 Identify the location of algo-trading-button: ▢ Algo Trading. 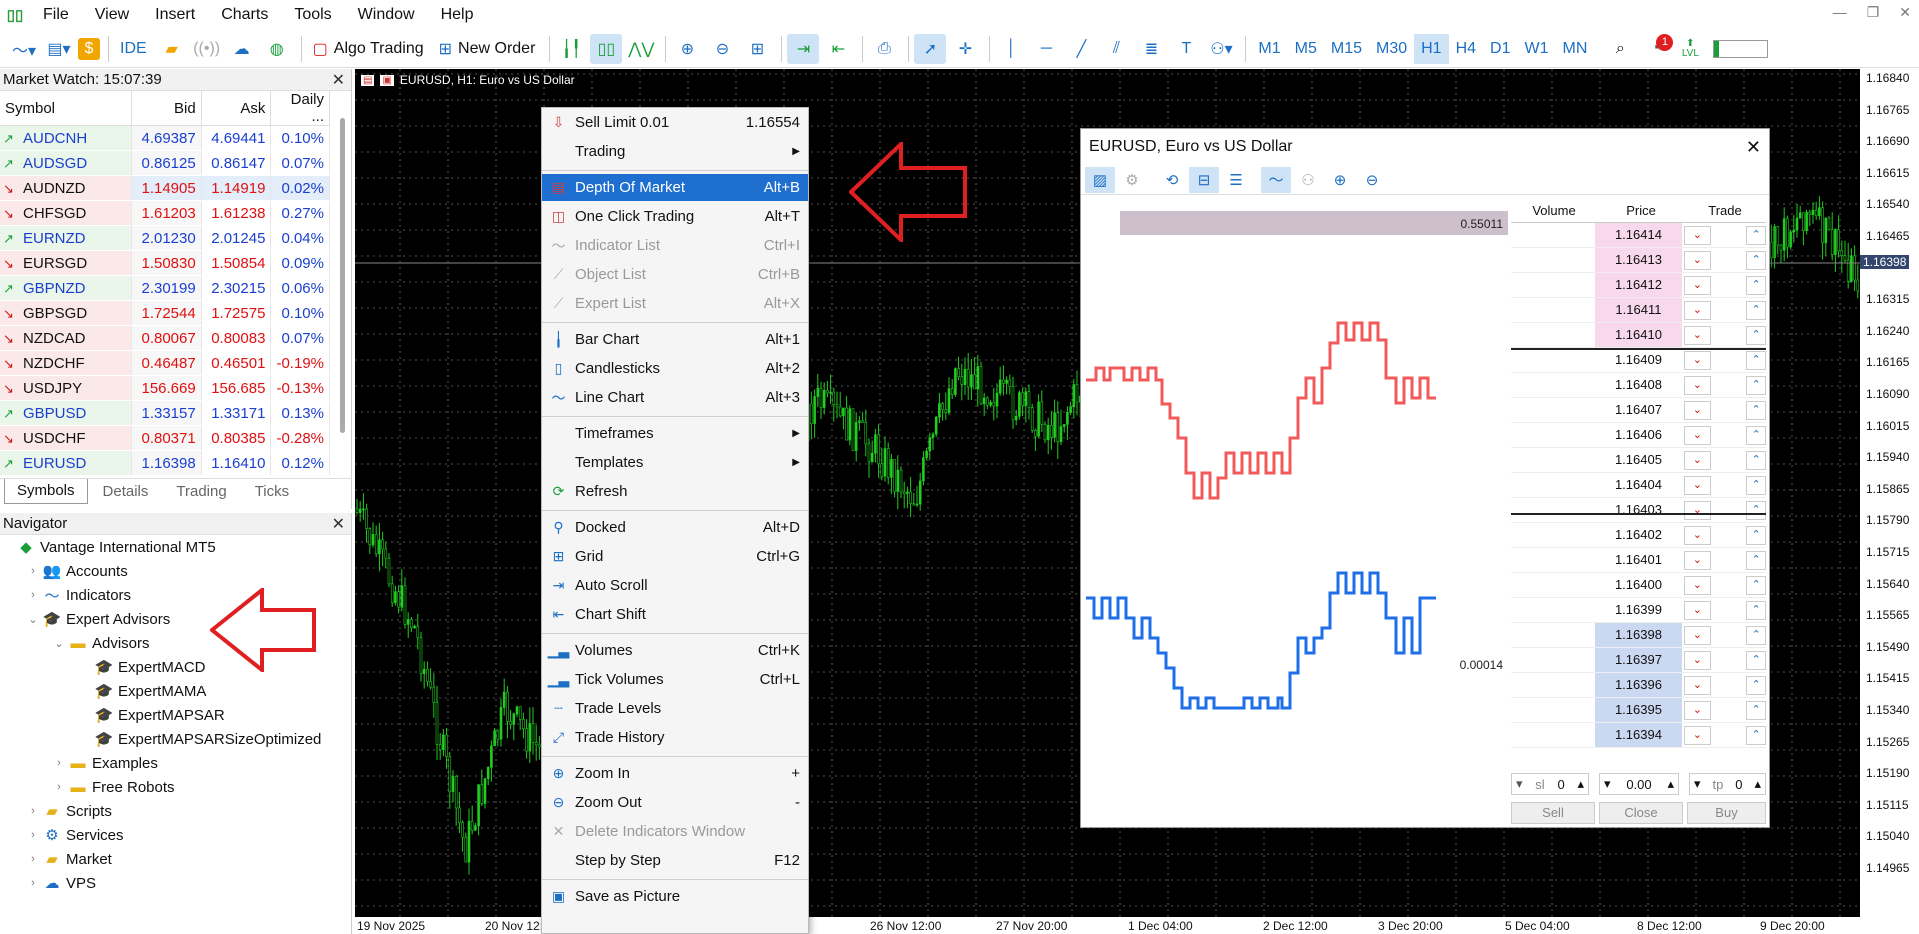
(368, 49).